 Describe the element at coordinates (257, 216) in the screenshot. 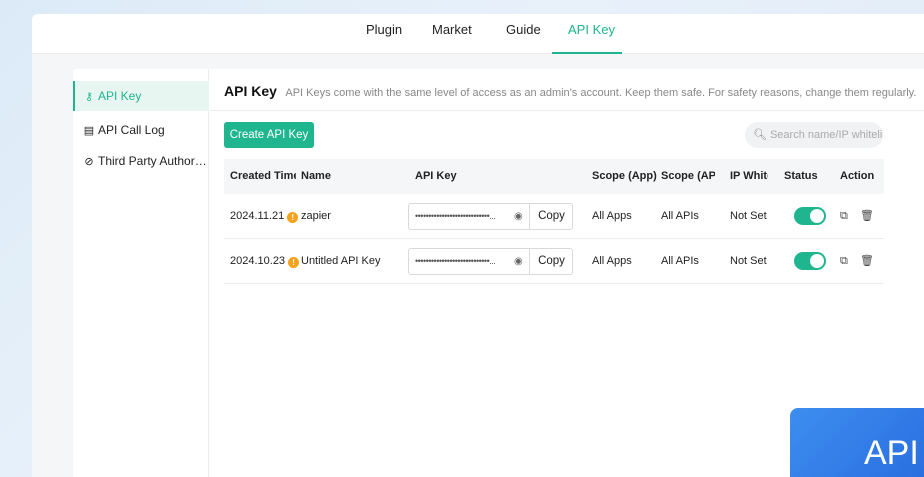

I see `created-time: 2024.11.21` at that location.